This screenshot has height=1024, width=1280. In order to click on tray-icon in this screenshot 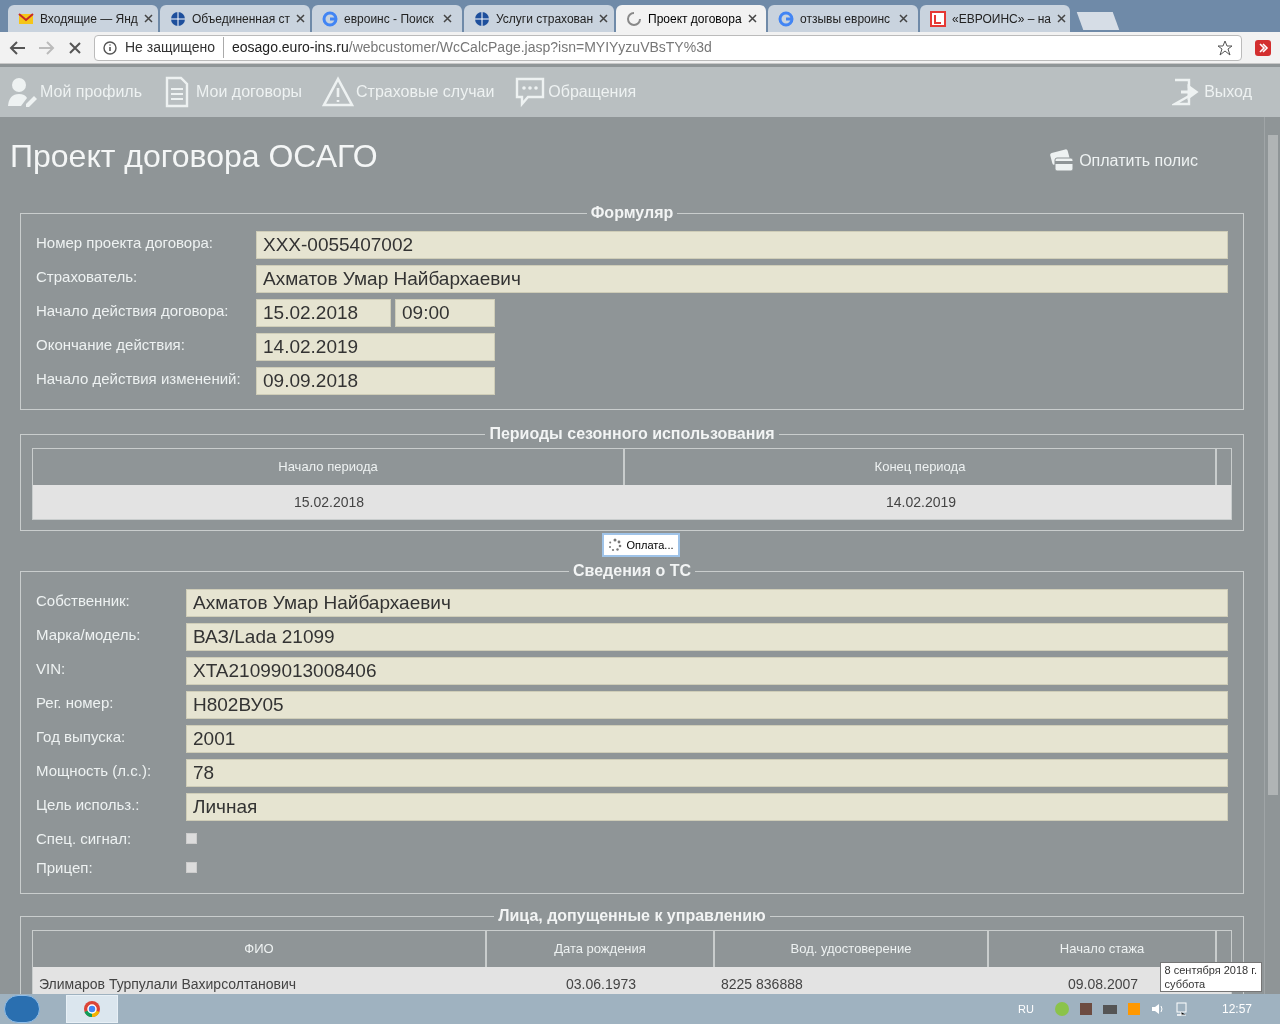, I will do `click(1085, 1009)`.